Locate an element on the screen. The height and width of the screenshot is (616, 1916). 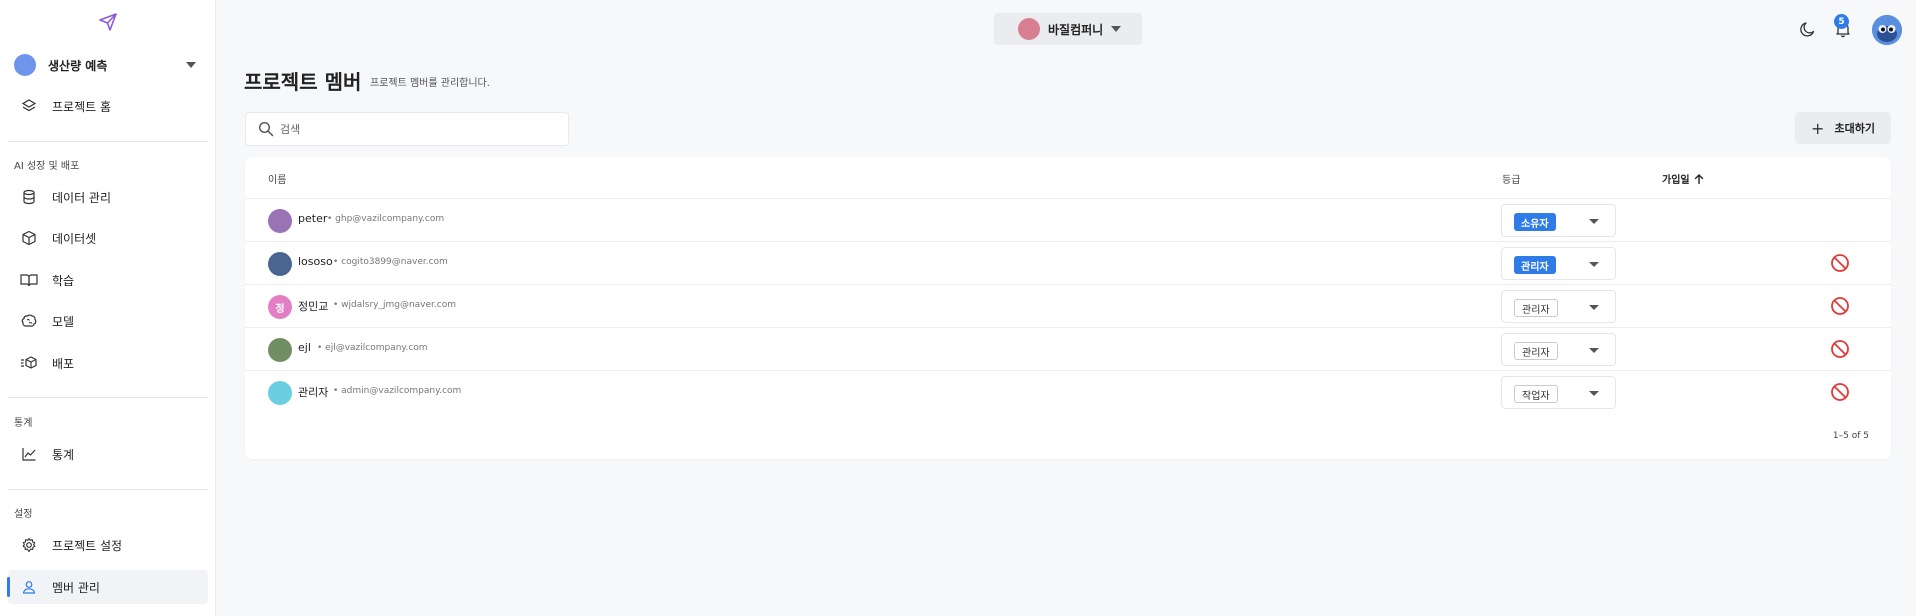
notification-badge: 5 is located at coordinates (1841, 21).